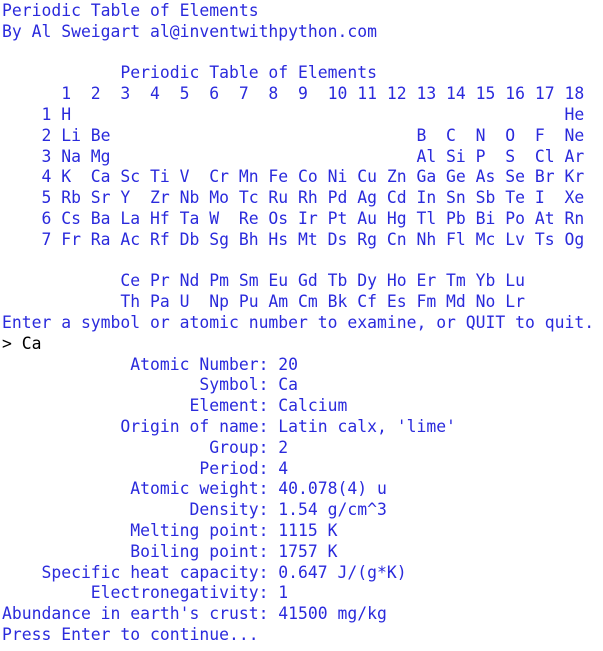 The image size is (603, 651). I want to click on table-row-actinides: Th Pa U Np Pu Am Cm Bk Cf Es Fm Md No Lr, so click(264, 302).